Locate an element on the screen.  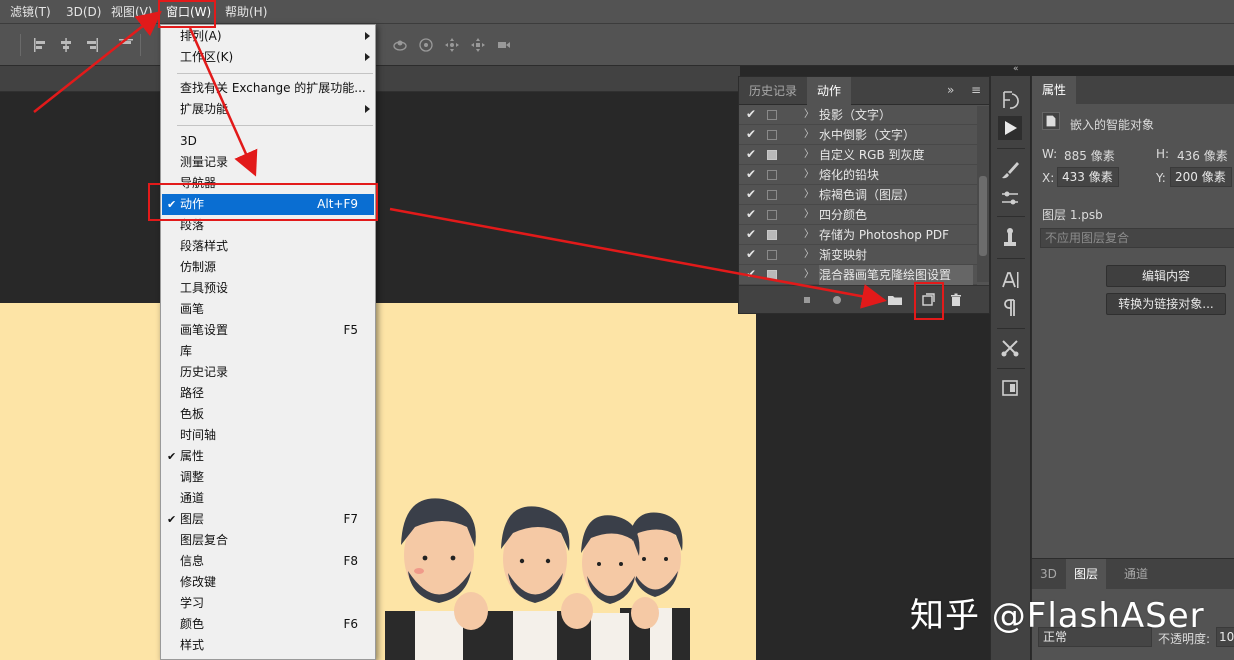
menu-view: 视图(V) is located at coordinates (132, 12).